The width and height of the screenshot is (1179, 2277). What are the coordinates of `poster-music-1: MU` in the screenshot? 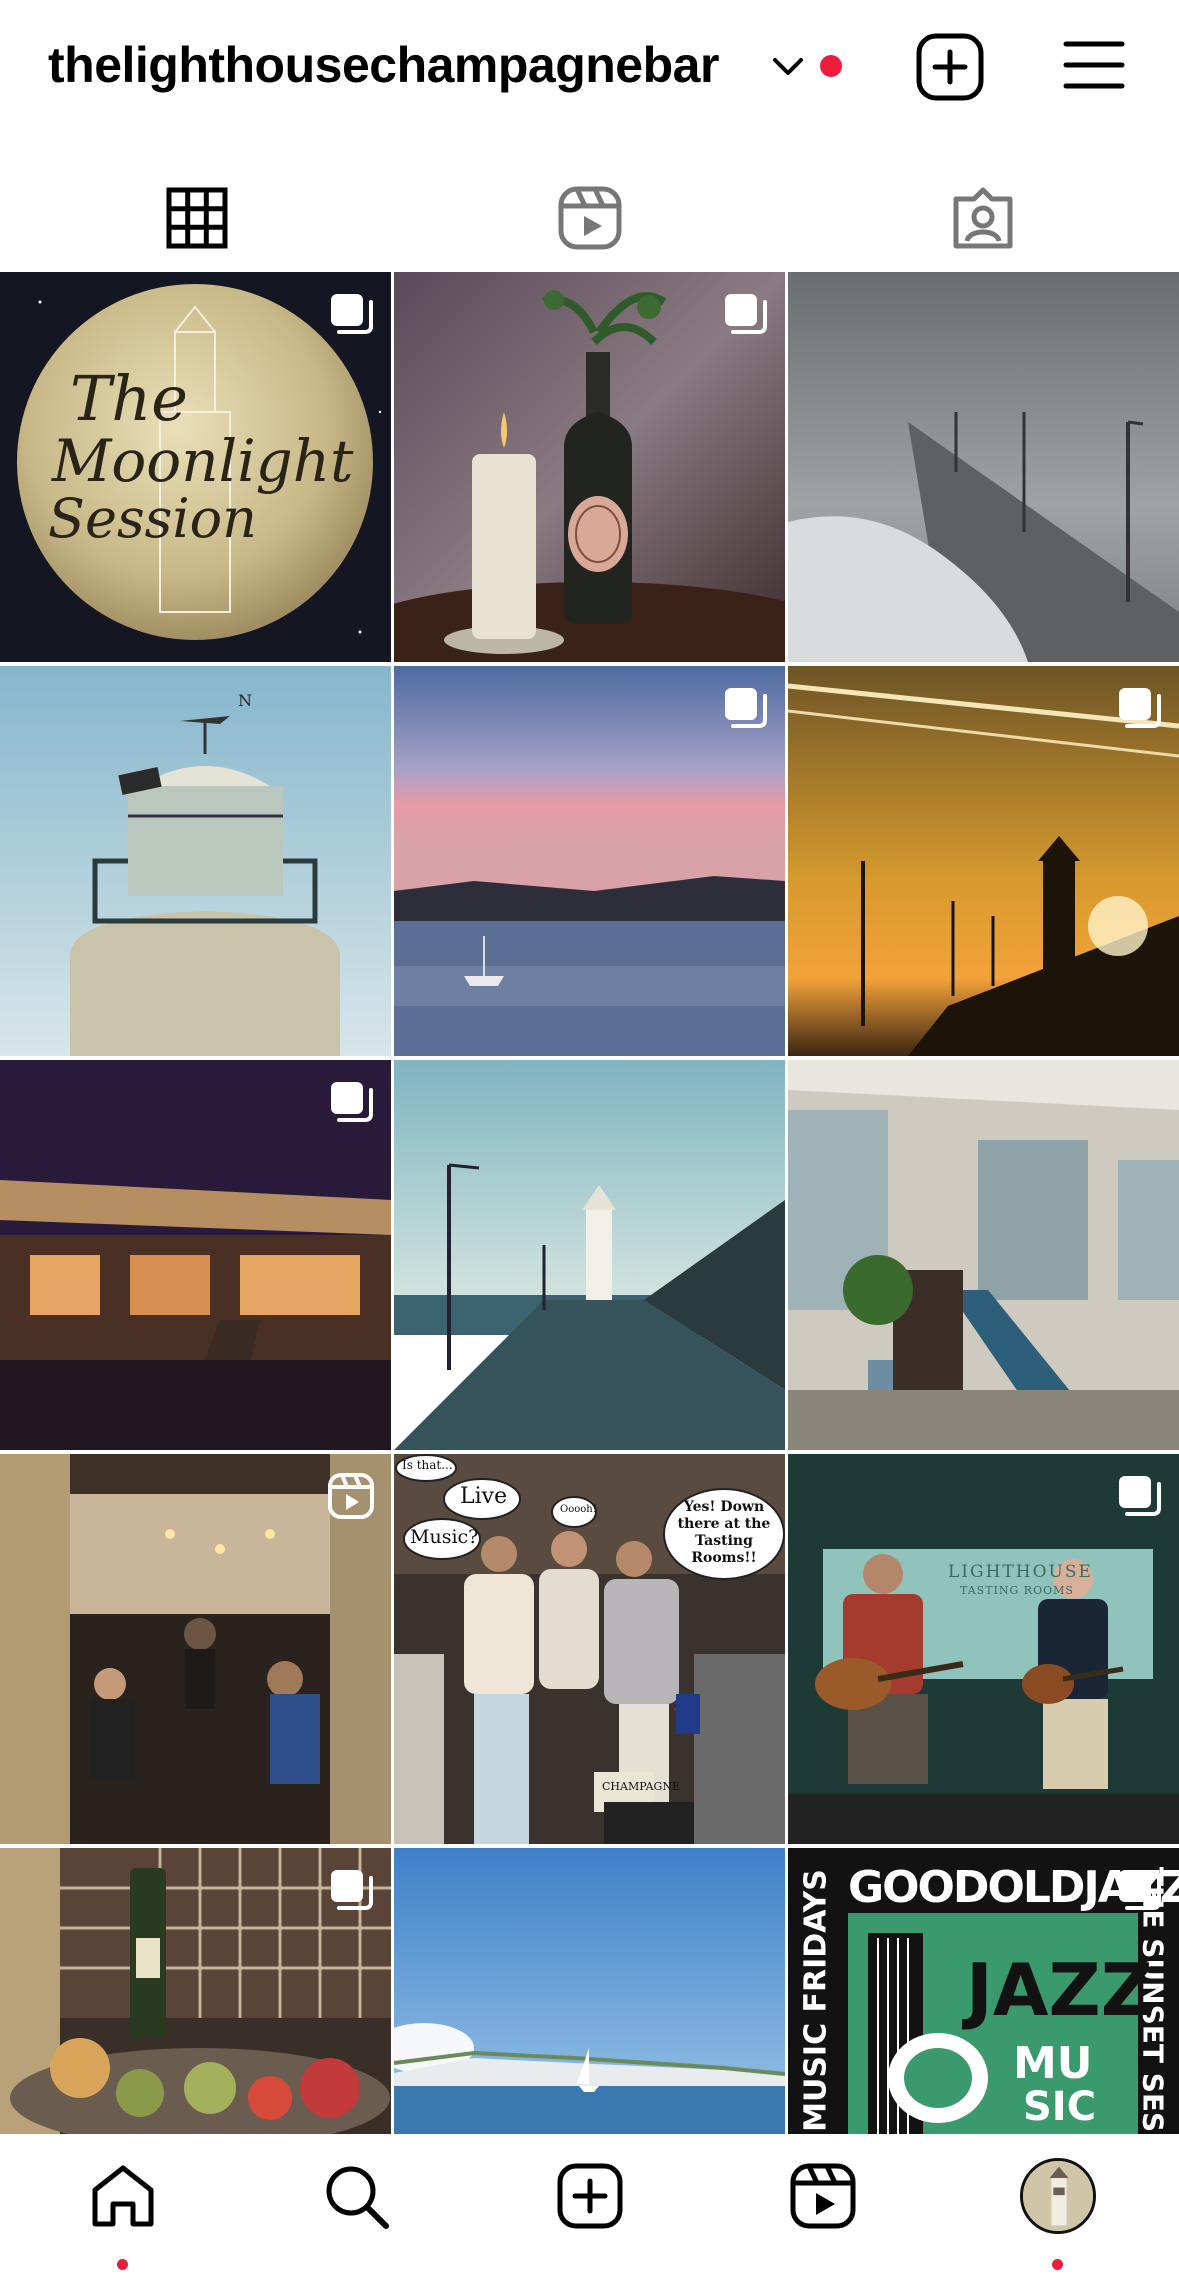 It's located at (1053, 2063).